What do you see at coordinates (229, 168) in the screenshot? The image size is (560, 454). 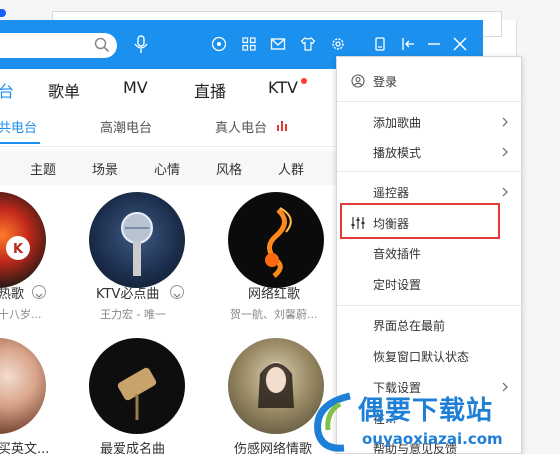 I see `category-style: 风格` at bounding box center [229, 168].